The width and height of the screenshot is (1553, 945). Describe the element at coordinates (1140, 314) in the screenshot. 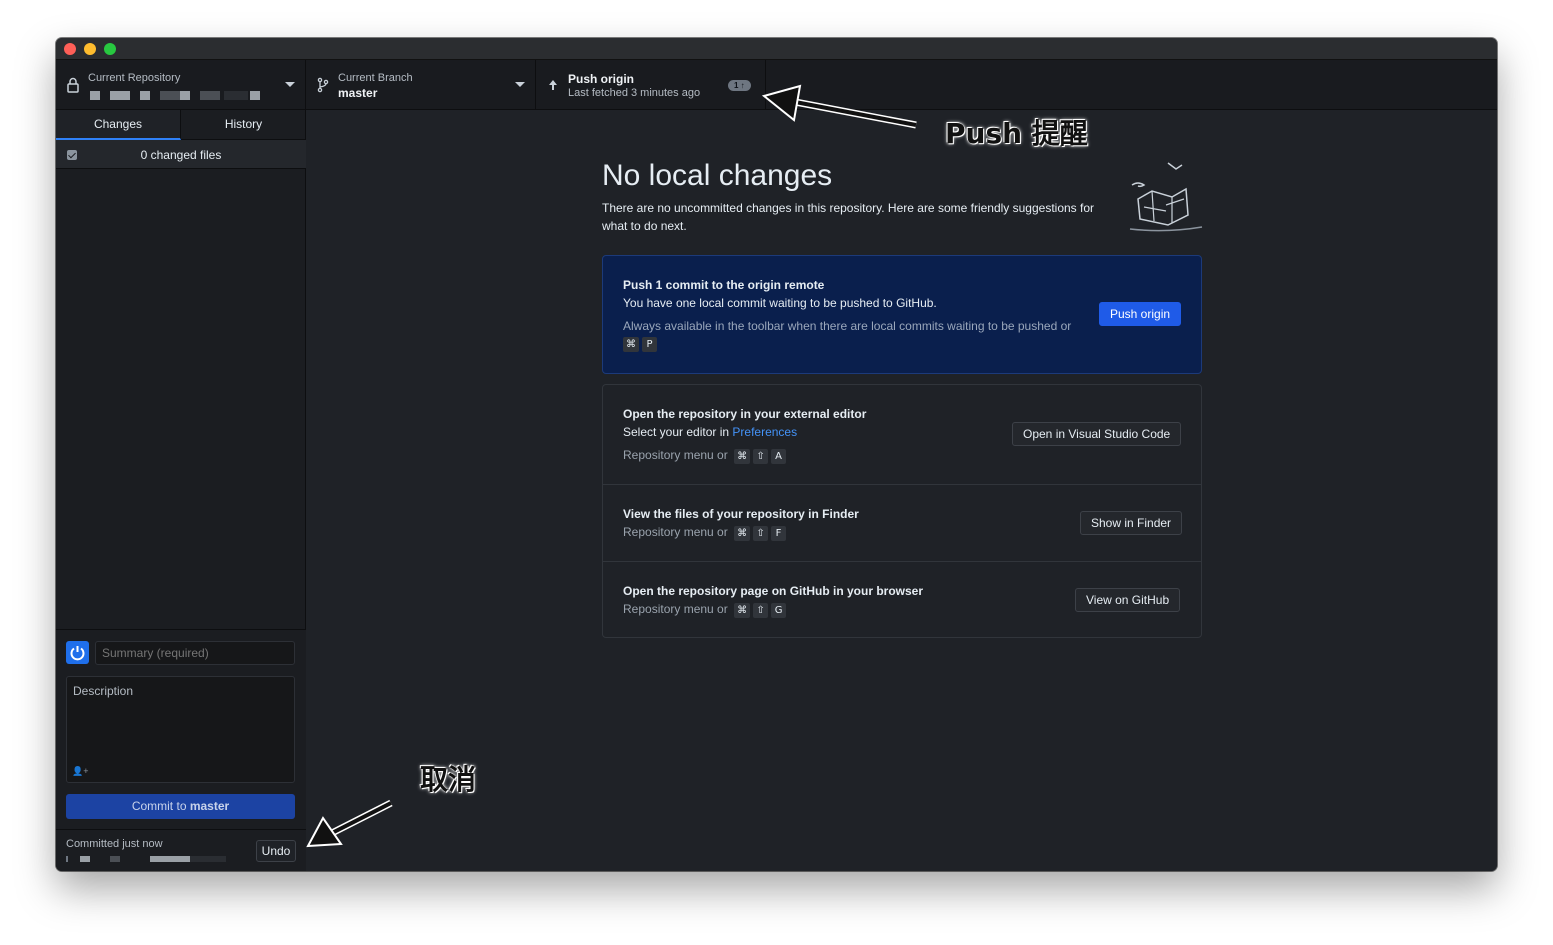

I see `push-origin-card-button: Push origin` at that location.